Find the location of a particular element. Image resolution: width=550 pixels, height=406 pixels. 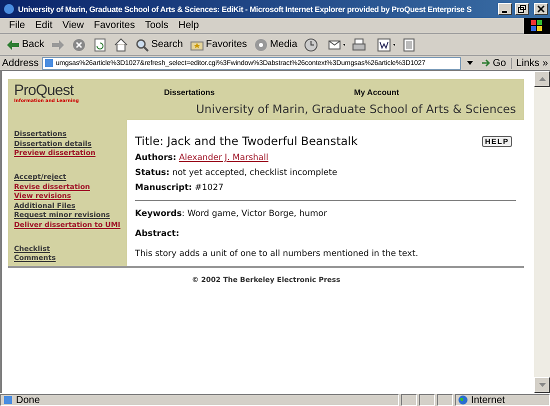

address-label: Address is located at coordinates (20, 63).